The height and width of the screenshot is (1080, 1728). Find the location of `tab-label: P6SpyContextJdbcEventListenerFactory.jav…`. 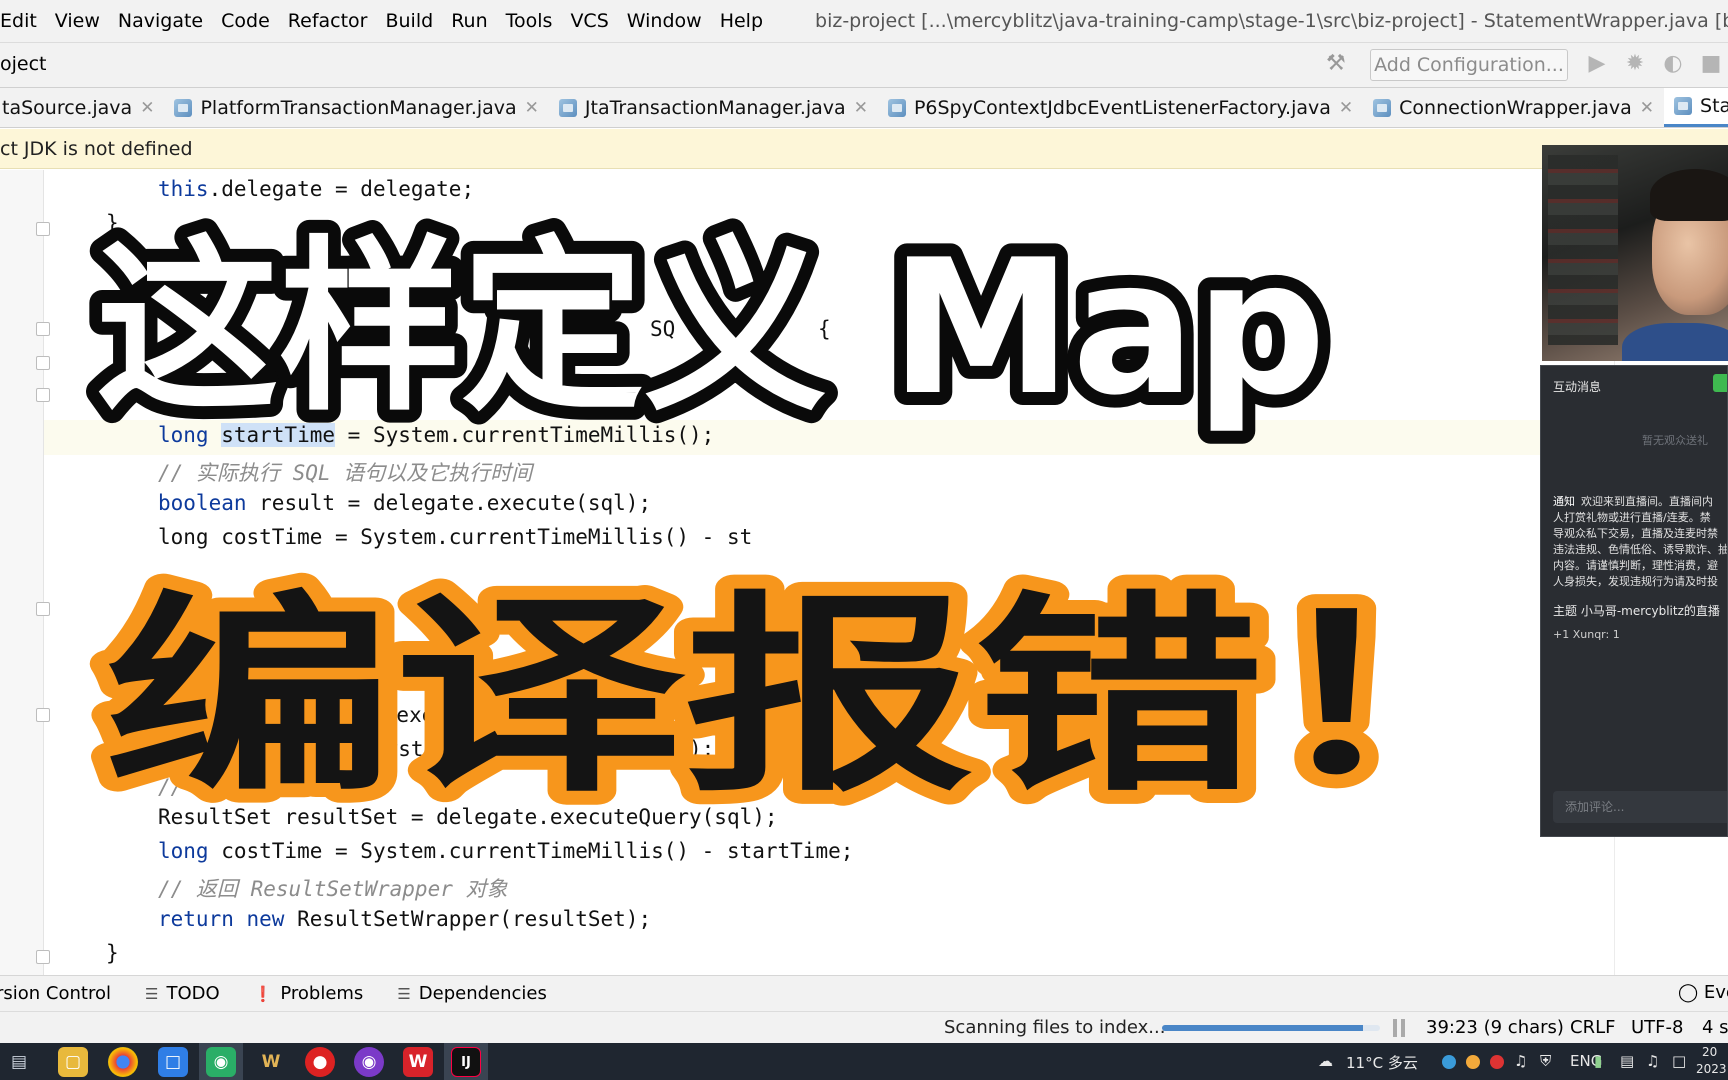

tab-label: P6SpyContextJdbcEventListenerFactory.jav… is located at coordinates (1122, 107).